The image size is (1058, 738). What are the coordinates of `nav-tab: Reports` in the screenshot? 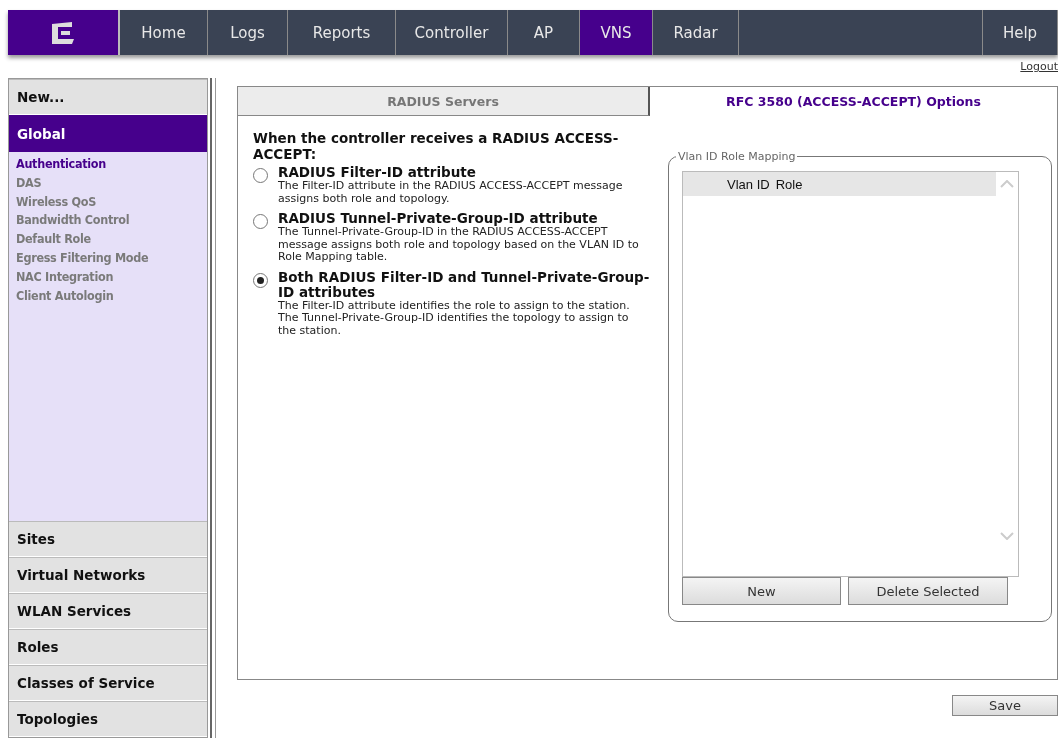 It's located at (342, 32).